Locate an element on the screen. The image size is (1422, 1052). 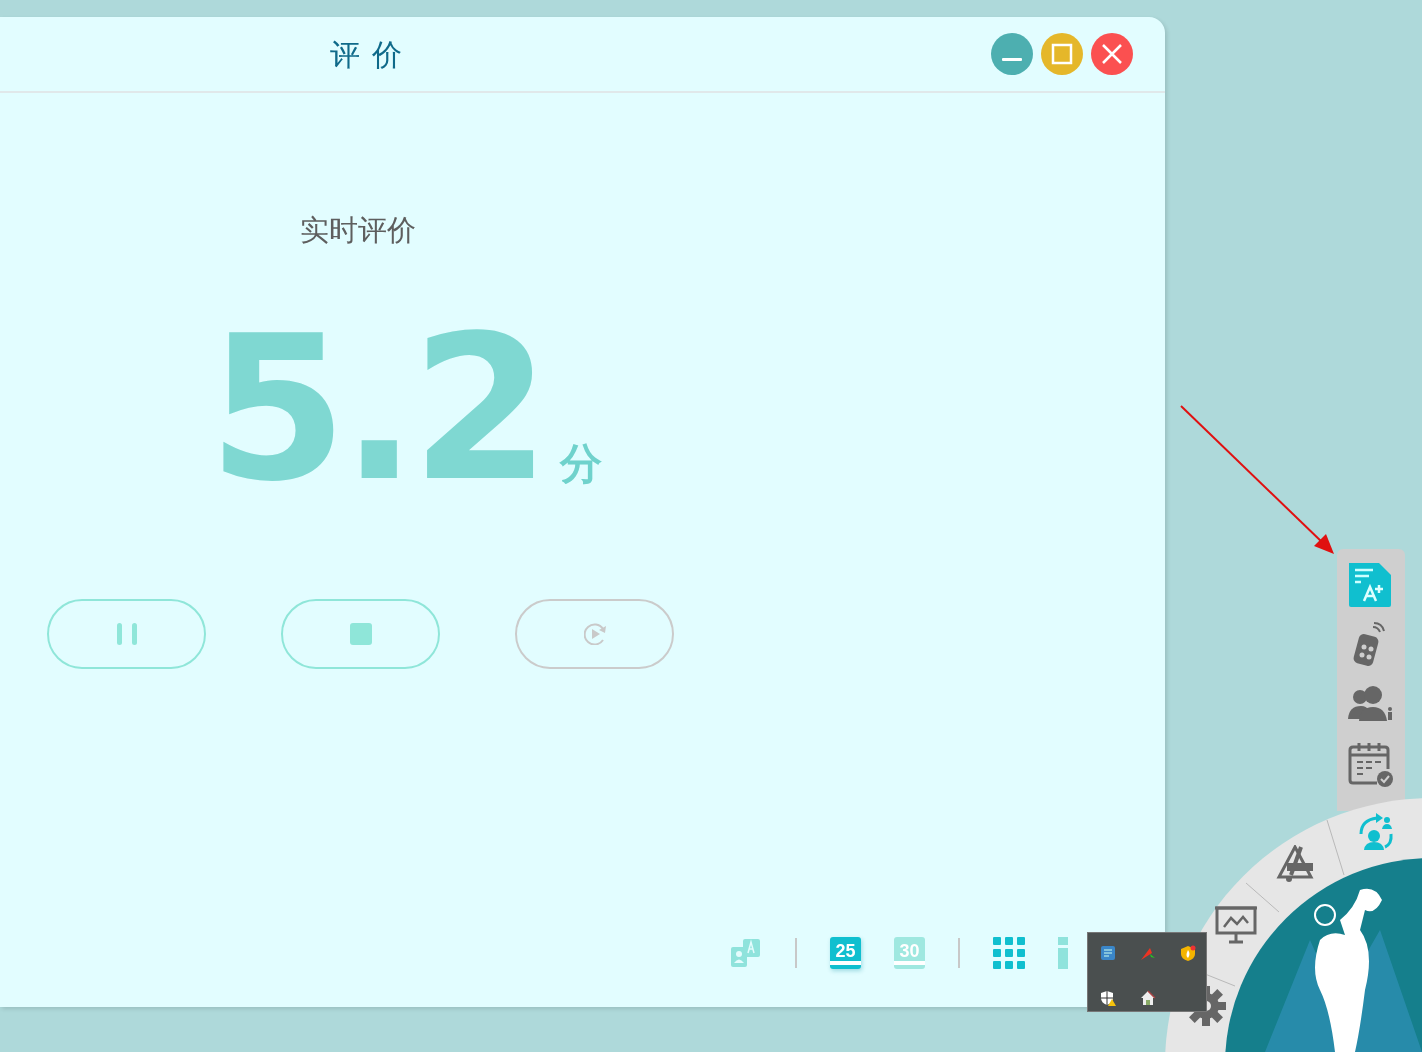
score-unit: 分 is located at coordinates (581, 464).